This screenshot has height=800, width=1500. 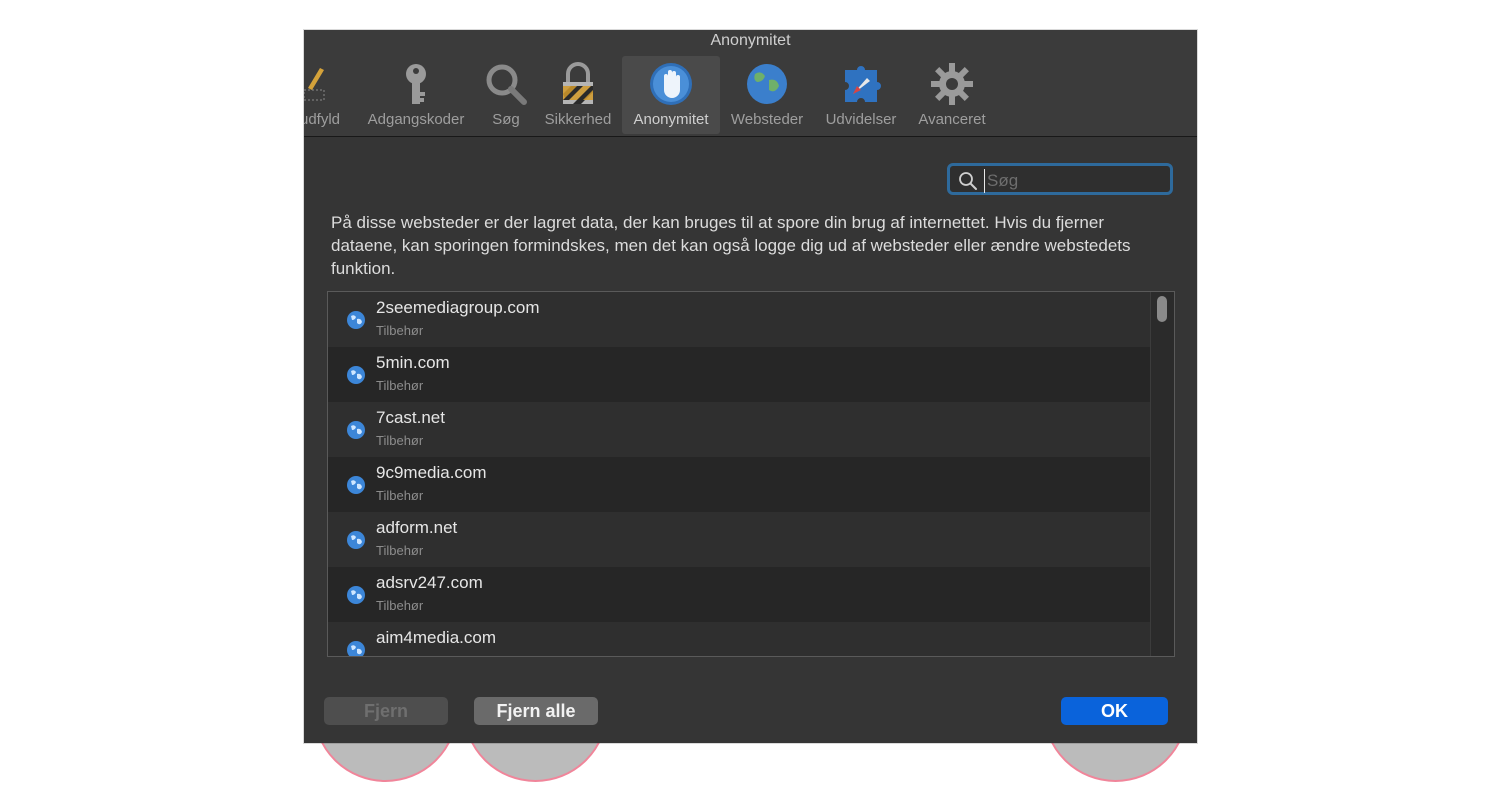 I want to click on gear-icon, so click(x=952, y=84).